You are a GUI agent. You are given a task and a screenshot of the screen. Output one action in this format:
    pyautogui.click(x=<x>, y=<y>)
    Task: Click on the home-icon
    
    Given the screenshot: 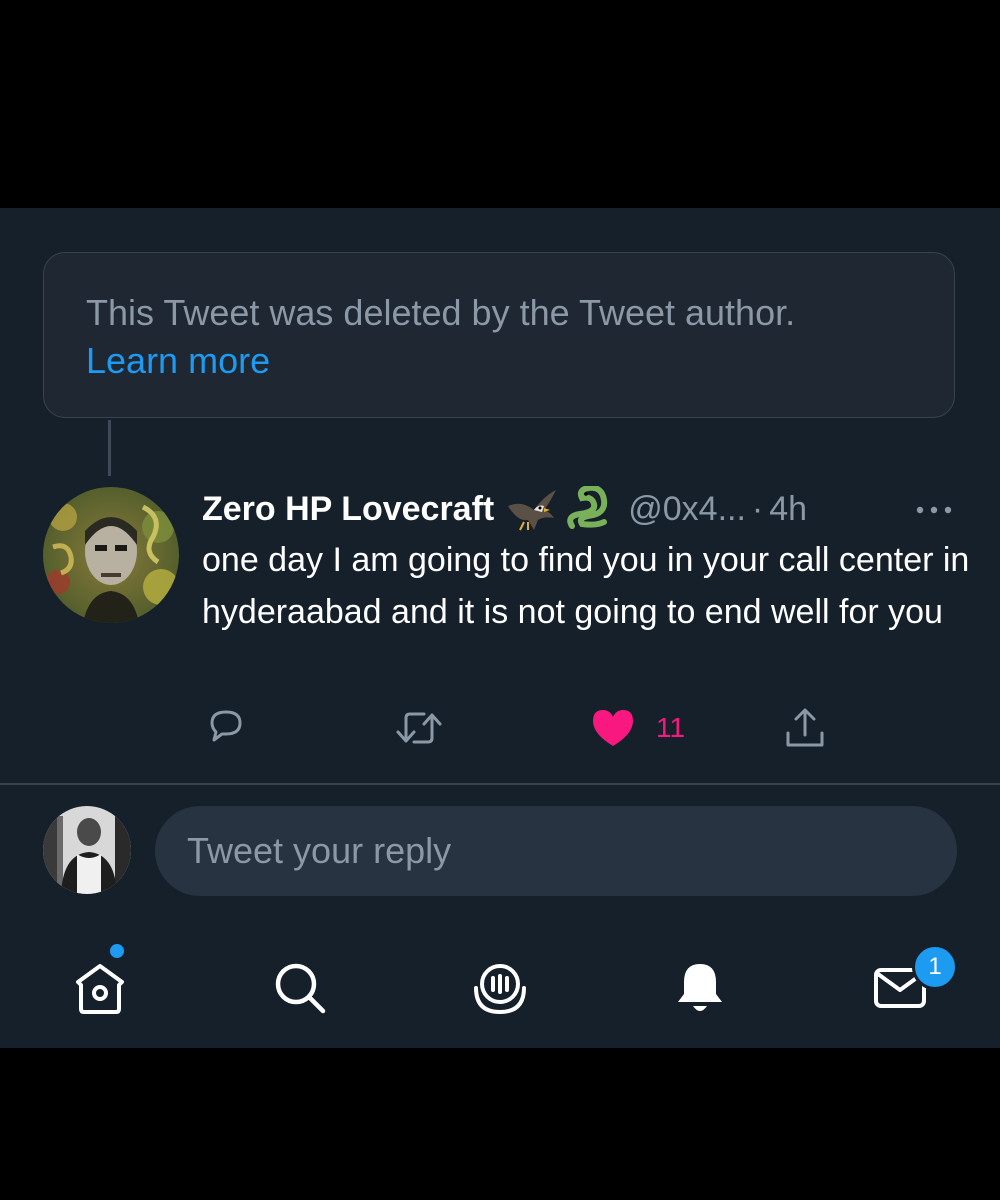 What is the action you would take?
    pyautogui.click(x=100, y=989)
    